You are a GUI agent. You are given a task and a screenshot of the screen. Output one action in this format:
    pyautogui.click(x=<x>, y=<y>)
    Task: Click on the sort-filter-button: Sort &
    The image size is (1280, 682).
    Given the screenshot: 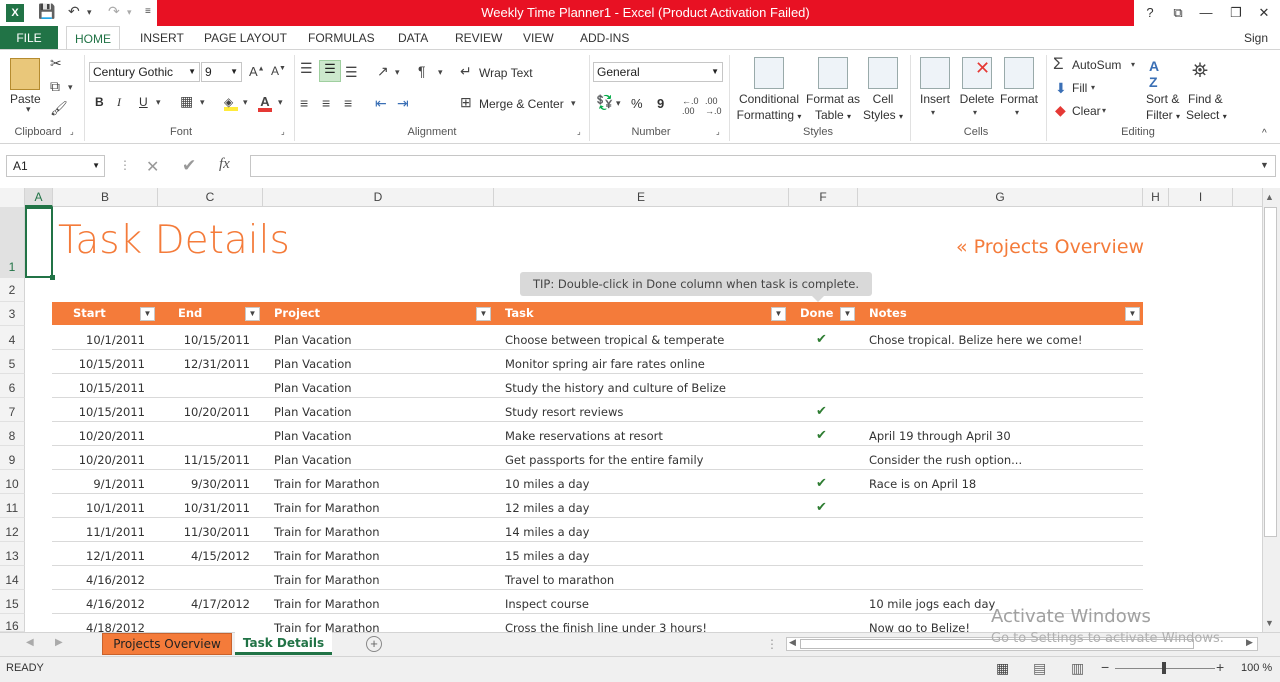 What is the action you would take?
    pyautogui.click(x=1162, y=99)
    